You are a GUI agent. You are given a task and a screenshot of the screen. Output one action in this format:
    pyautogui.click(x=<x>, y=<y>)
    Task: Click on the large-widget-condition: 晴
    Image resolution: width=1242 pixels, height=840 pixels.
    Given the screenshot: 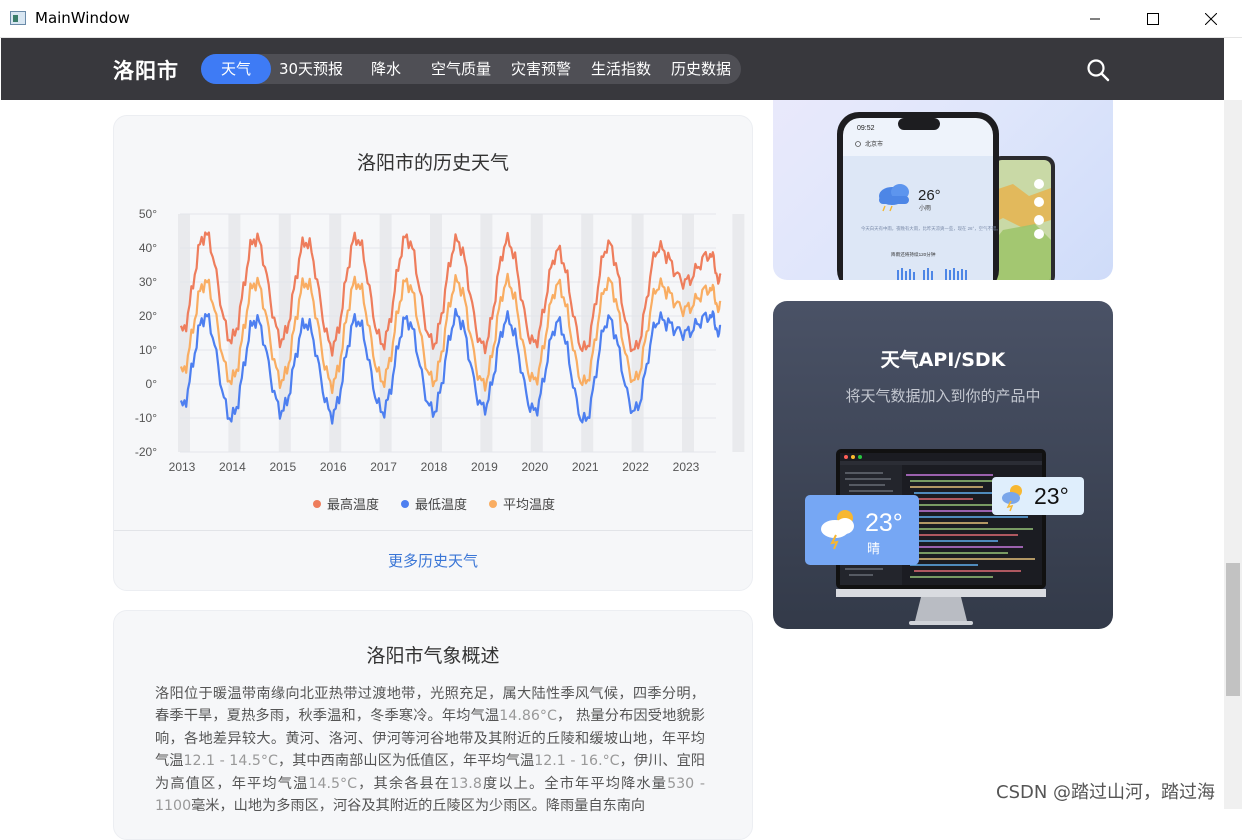 What is the action you would take?
    pyautogui.click(x=873, y=549)
    